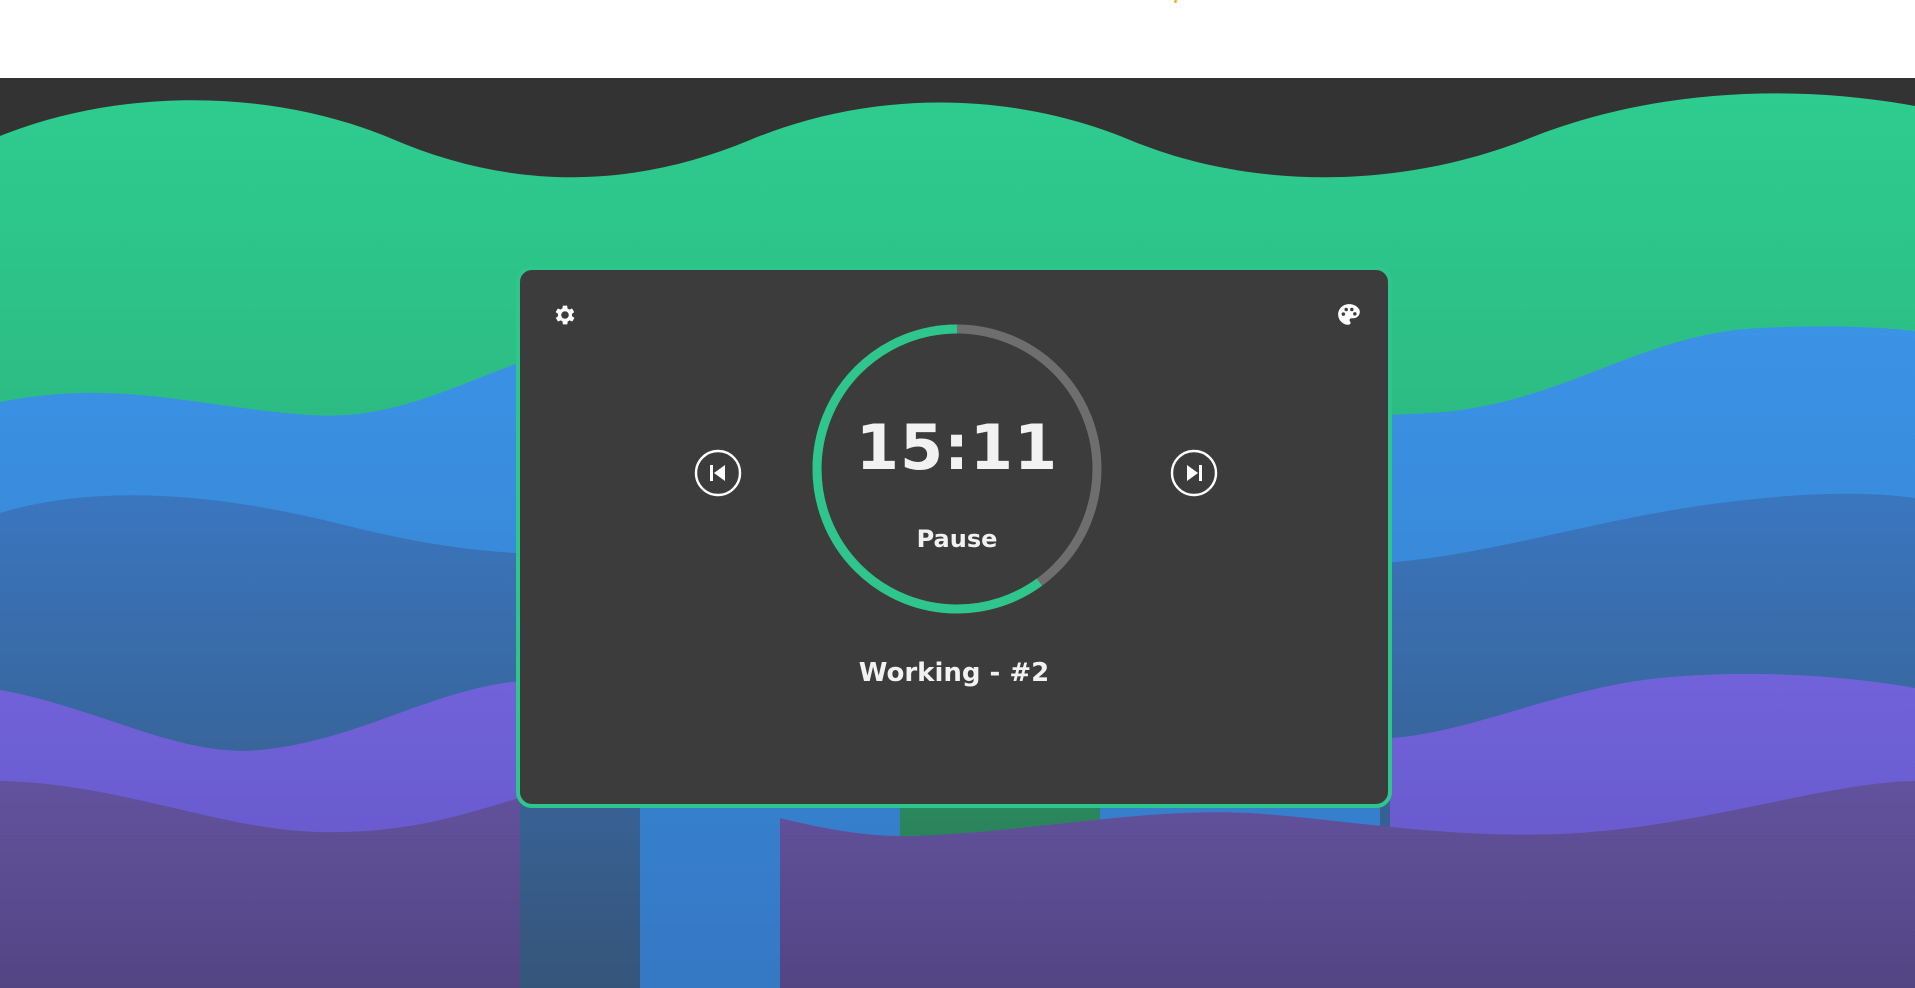  I want to click on palette-icon, so click(1349, 314).